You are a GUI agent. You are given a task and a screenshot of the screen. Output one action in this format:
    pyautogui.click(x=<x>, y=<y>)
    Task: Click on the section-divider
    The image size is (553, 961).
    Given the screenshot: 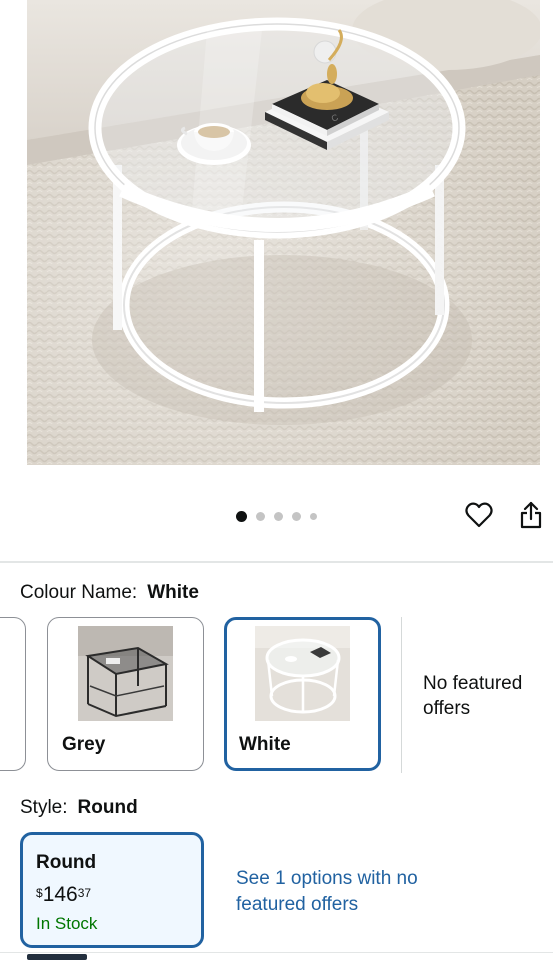 What is the action you would take?
    pyautogui.click(x=276, y=562)
    